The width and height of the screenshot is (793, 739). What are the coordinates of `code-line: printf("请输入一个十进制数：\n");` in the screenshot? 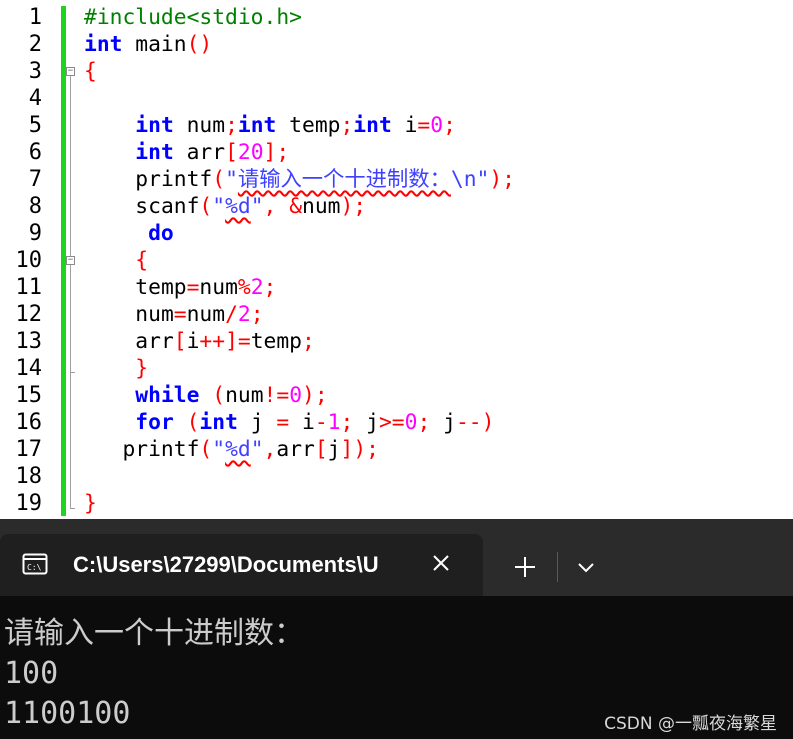 It's located at (299, 179).